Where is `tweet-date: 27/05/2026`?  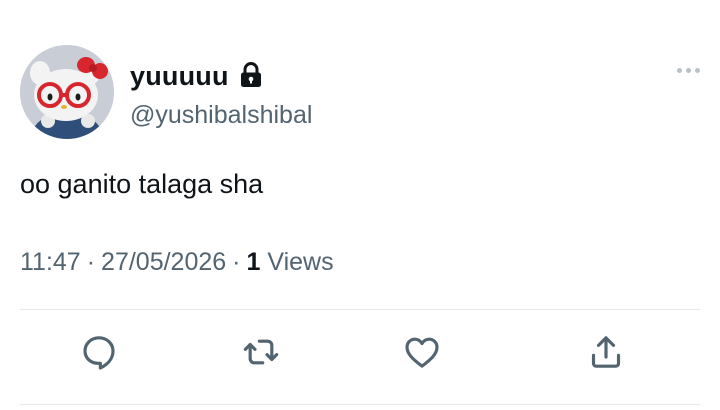 tweet-date: 27/05/2026 is located at coordinates (163, 262).